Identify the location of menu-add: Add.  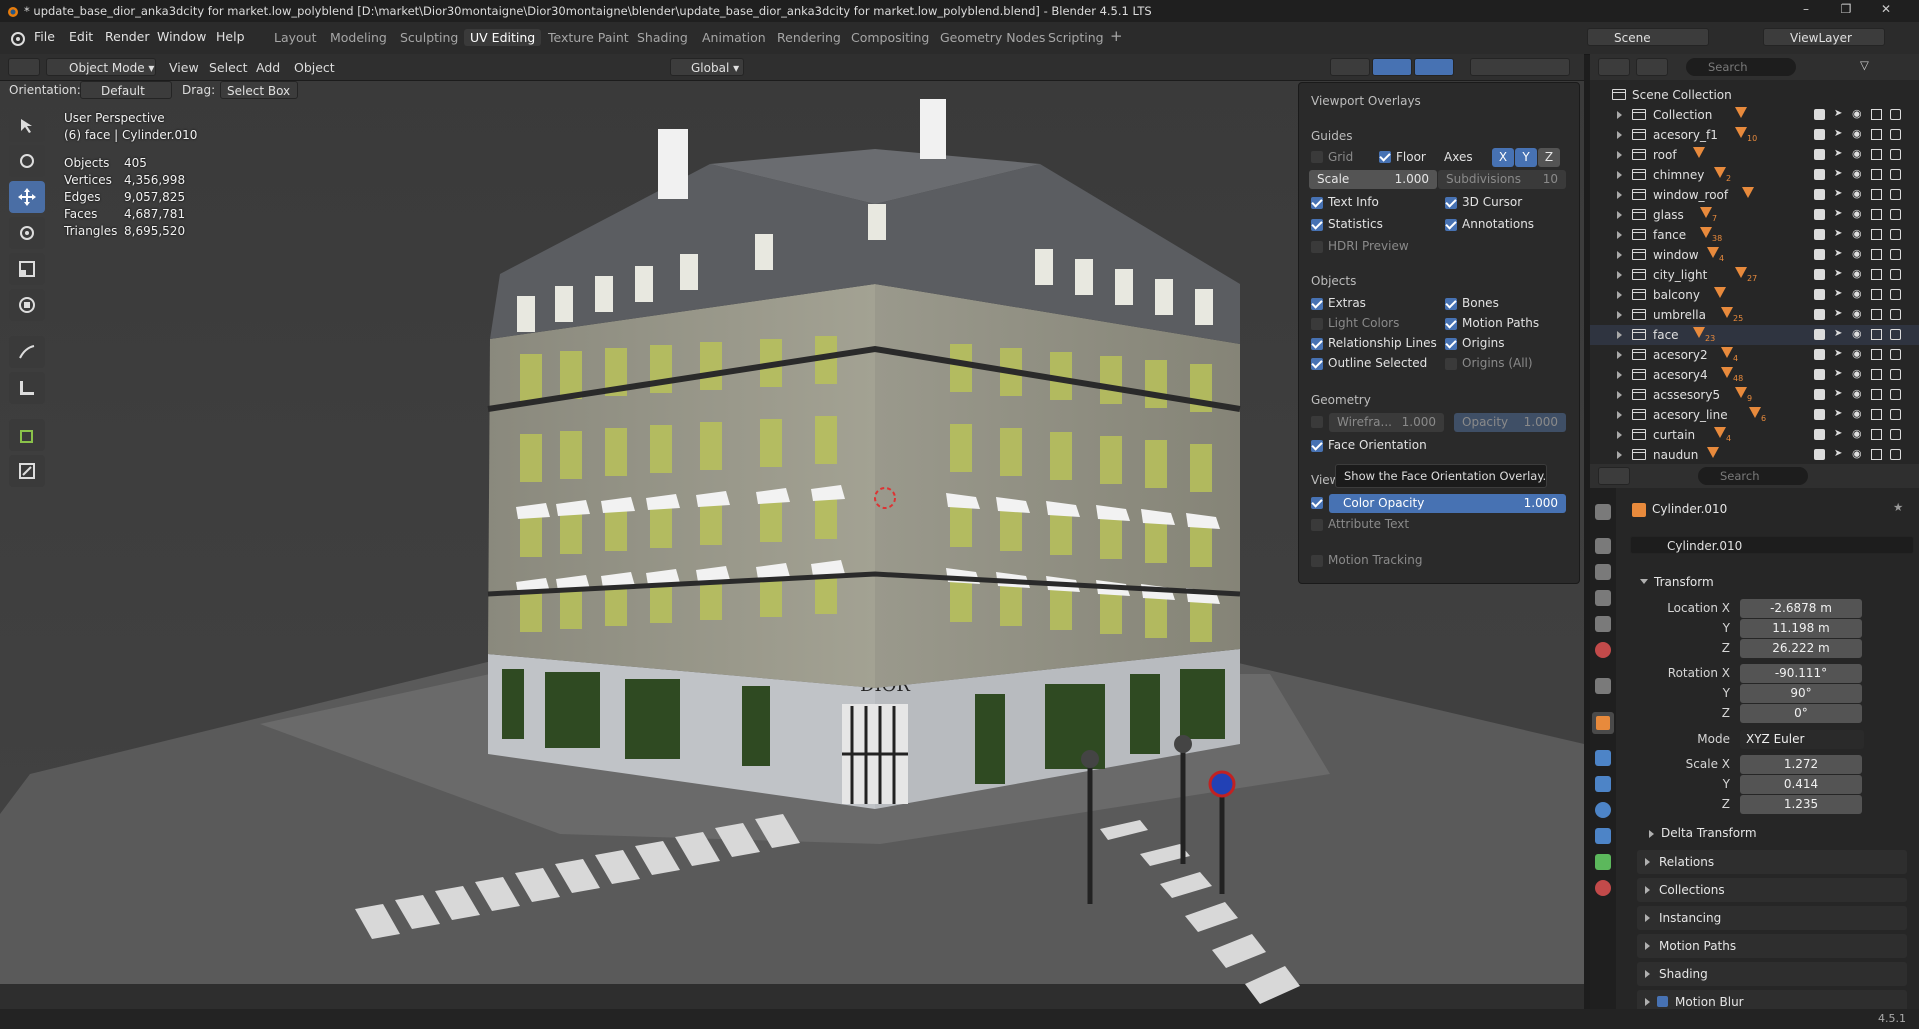
(268, 67).